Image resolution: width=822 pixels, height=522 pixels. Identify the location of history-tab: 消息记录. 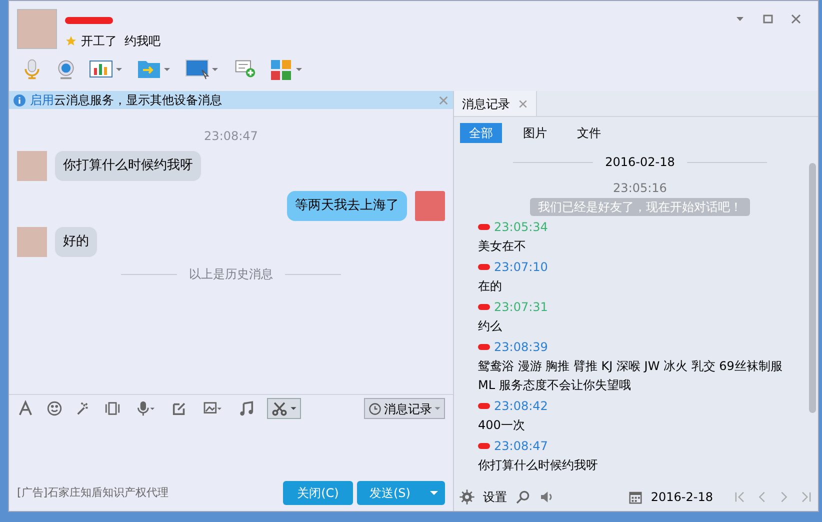
(495, 103).